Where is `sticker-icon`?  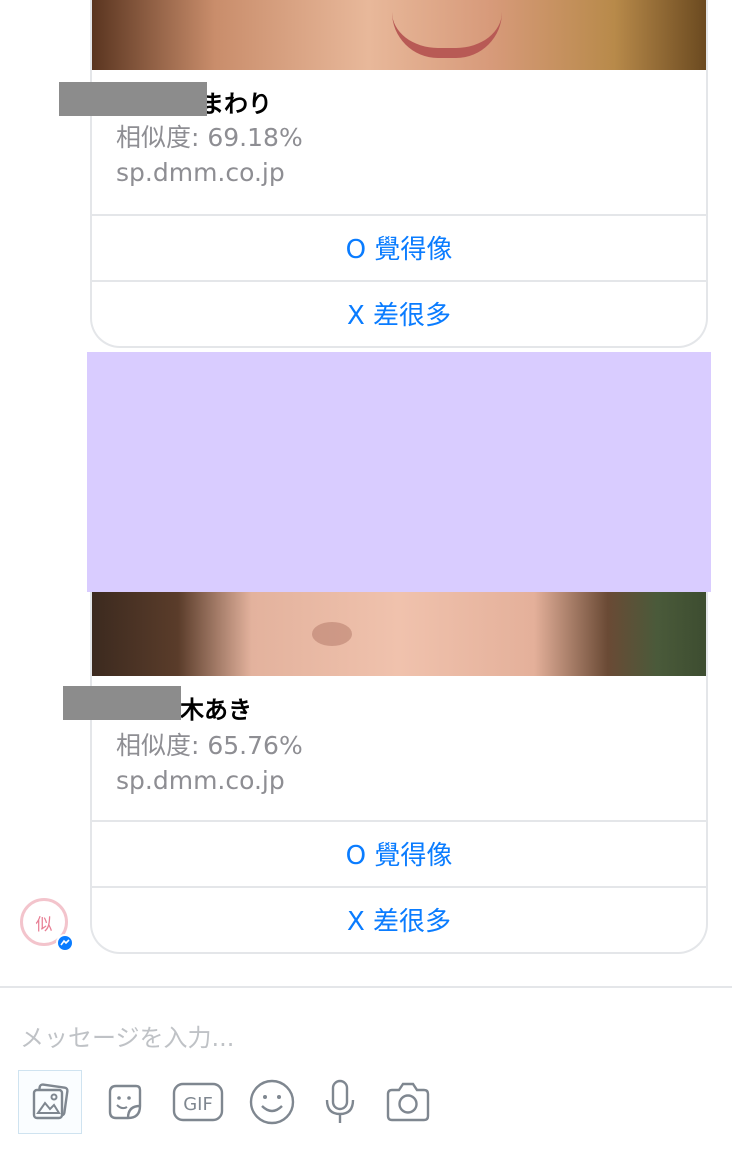
sticker-icon is located at coordinates (125, 1102).